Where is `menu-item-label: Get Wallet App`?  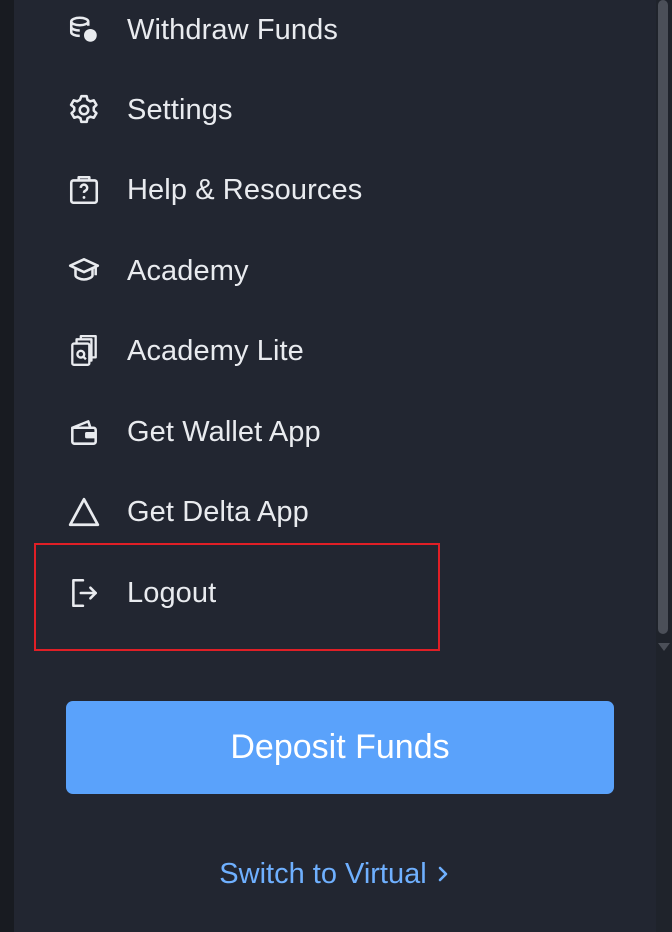 menu-item-label: Get Wallet App is located at coordinates (224, 431).